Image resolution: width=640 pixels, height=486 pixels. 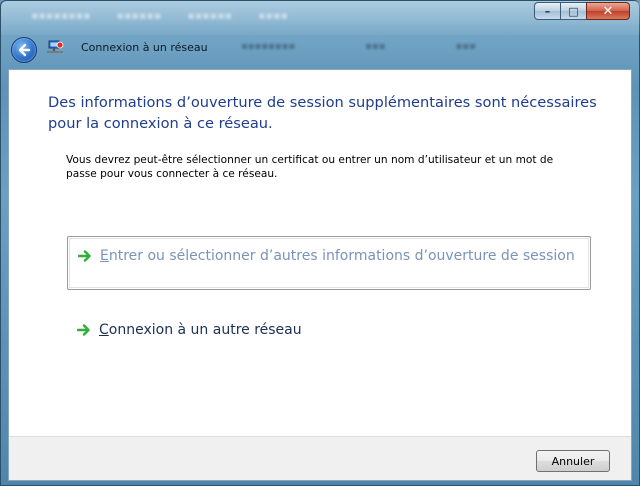 I want to click on access-key: E, so click(x=104, y=256).